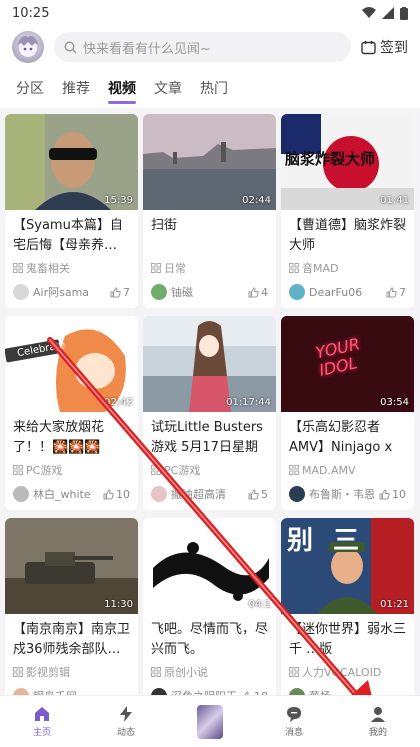  I want to click on like-number: 7, so click(402, 292).